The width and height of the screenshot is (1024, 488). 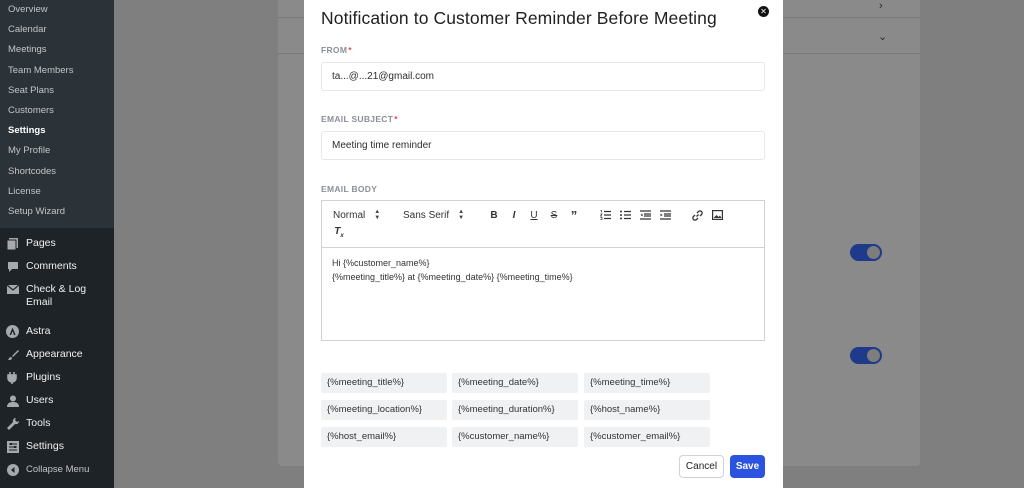 I want to click on sidebar-item-check-log-email: Check & Log Email, so click(x=57, y=296).